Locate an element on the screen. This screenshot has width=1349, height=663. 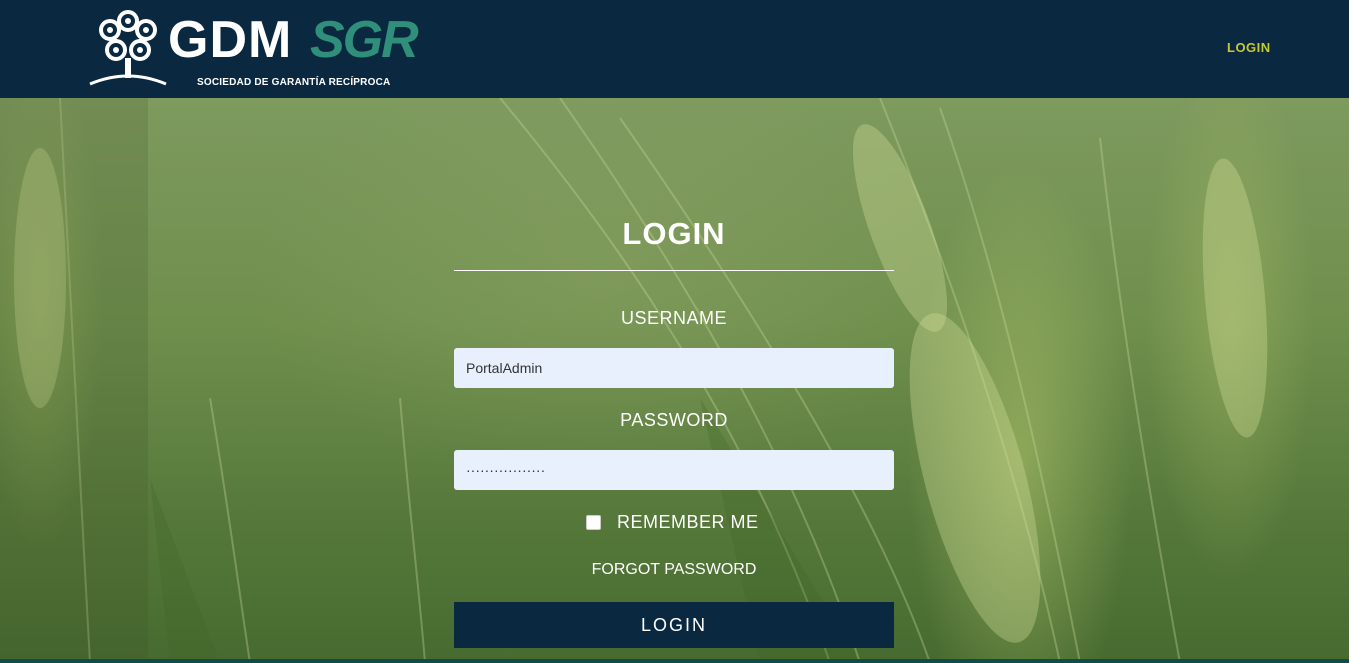
brand-logo: GDM SGR SOCIEDAD DE GARANTÍA RECÍPROCA is located at coordinates (253, 49).